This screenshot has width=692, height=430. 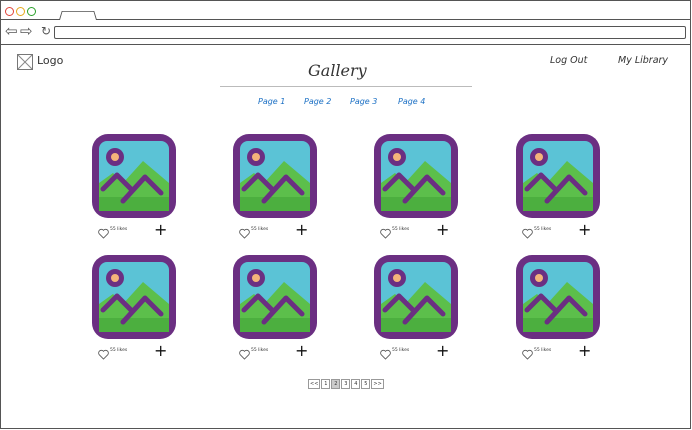 What do you see at coordinates (317, 101) in the screenshot?
I see `page-link-2: Page 2` at bounding box center [317, 101].